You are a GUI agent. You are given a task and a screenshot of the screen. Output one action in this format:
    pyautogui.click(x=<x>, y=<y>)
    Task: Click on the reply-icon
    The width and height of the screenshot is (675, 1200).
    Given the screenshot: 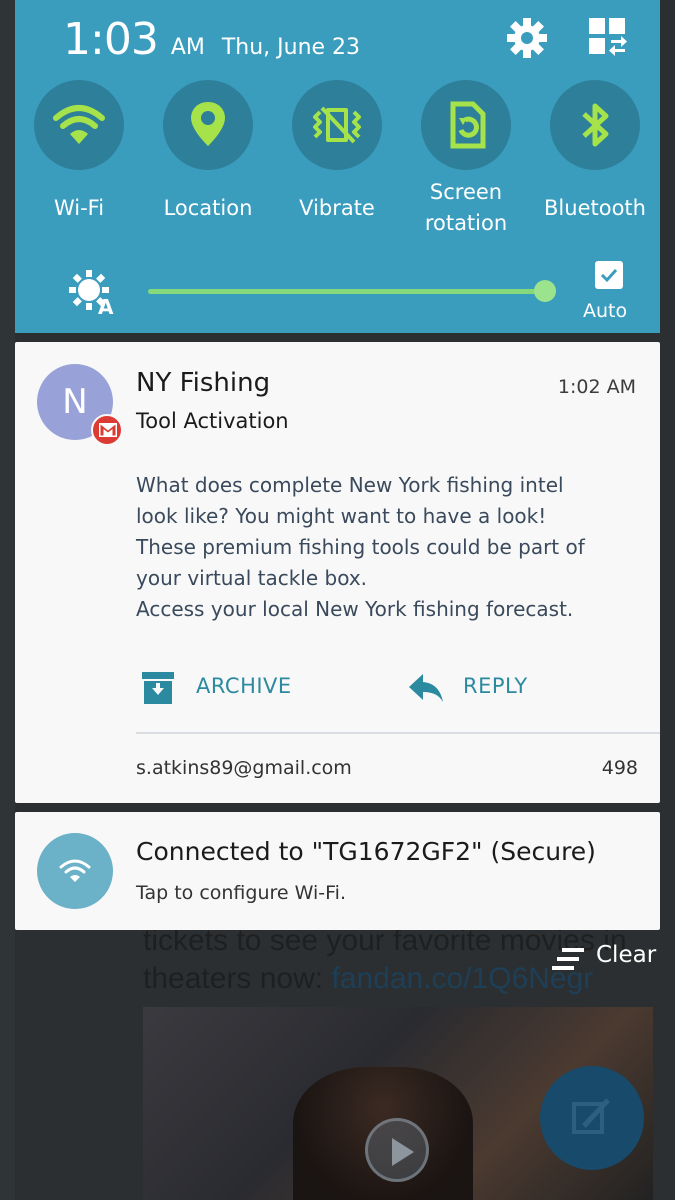 What is the action you would take?
    pyautogui.click(x=426, y=688)
    